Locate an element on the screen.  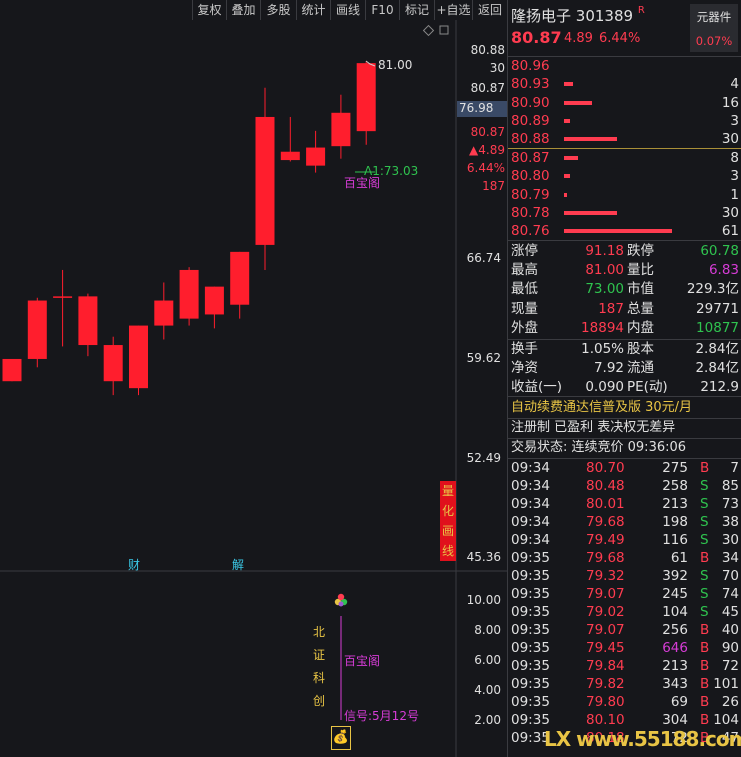
ask-volume-bar is located at coordinates (568, 84).